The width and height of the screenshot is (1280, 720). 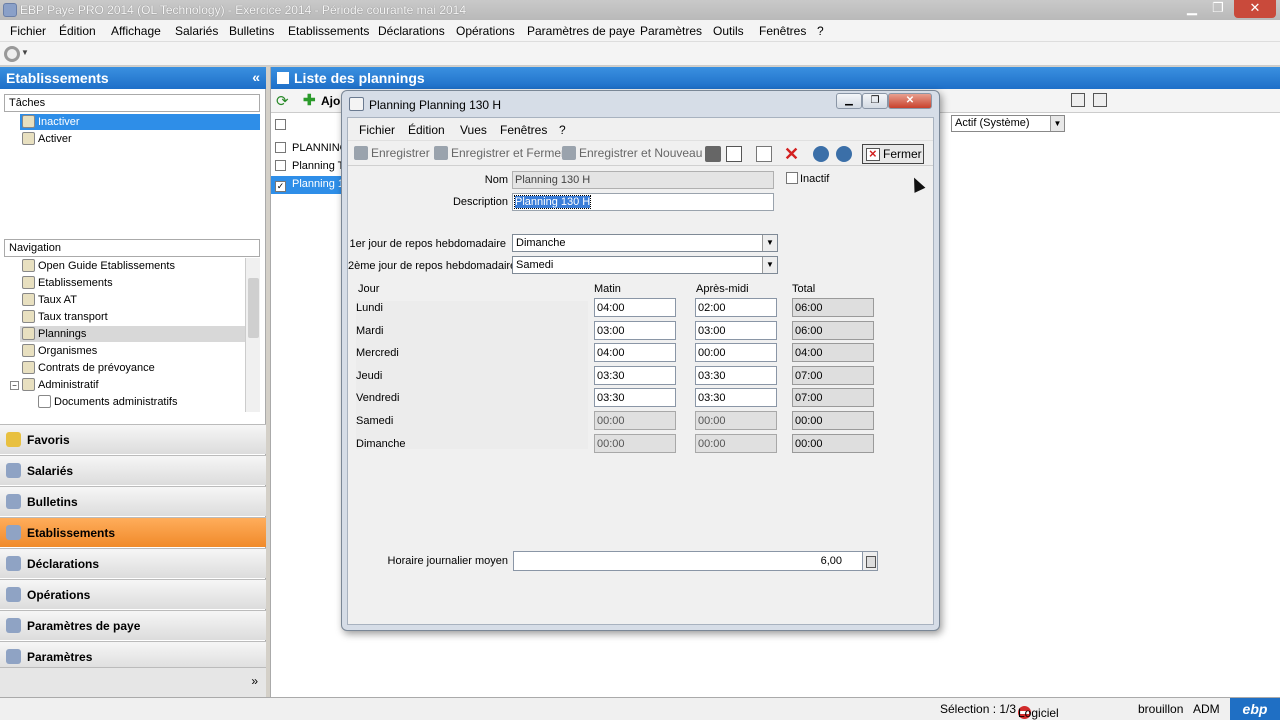 What do you see at coordinates (132, 351) in the screenshot?
I see `nav-organismes: Organismes` at bounding box center [132, 351].